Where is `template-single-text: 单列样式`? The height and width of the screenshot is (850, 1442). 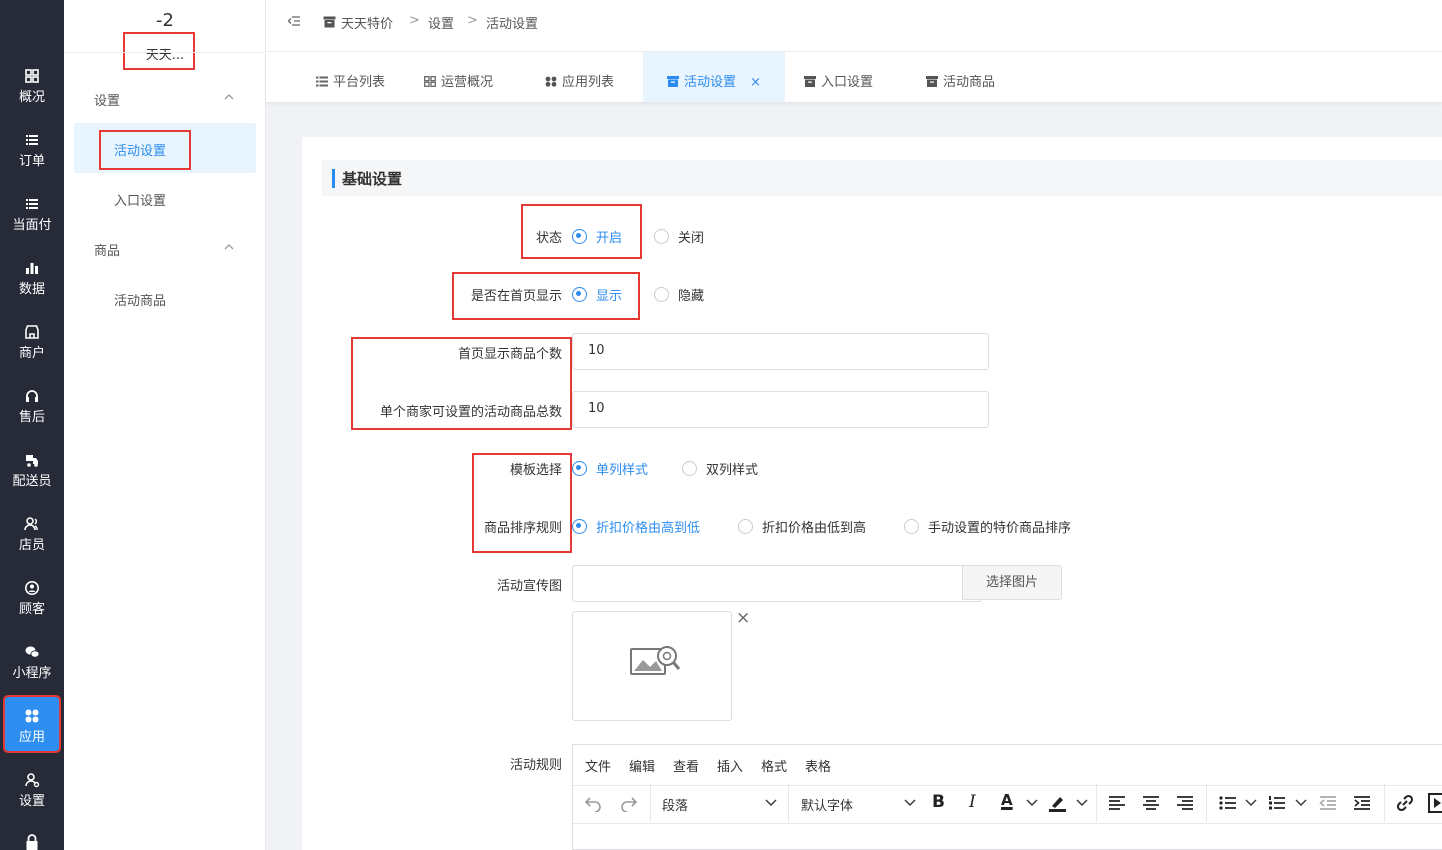
template-single-text: 单列样式 is located at coordinates (622, 468).